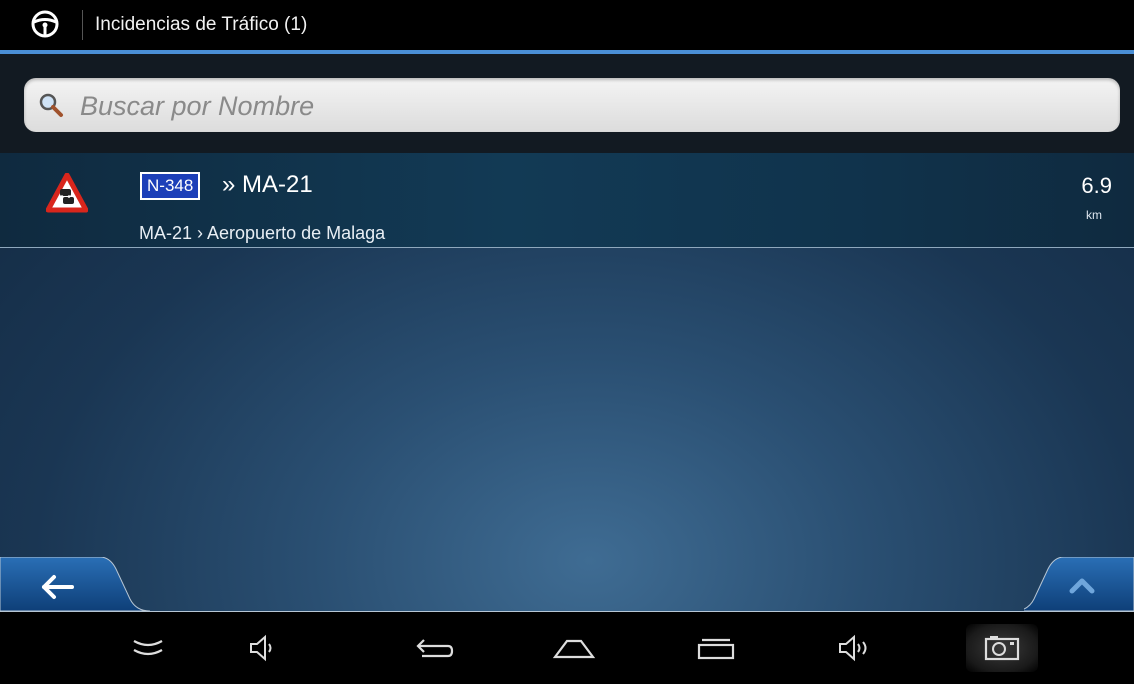 The image size is (1134, 684). I want to click on incident-distance: 6.9, so click(1096, 185).